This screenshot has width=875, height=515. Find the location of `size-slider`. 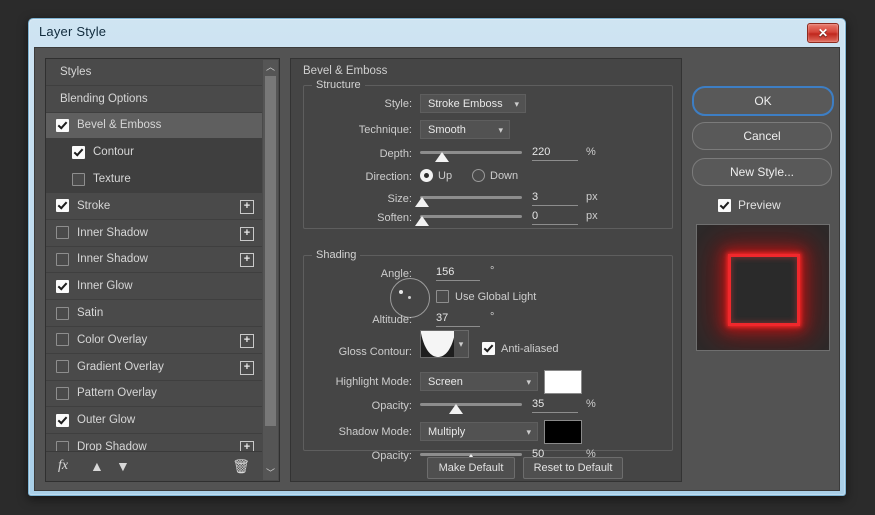

size-slider is located at coordinates (468, 200).